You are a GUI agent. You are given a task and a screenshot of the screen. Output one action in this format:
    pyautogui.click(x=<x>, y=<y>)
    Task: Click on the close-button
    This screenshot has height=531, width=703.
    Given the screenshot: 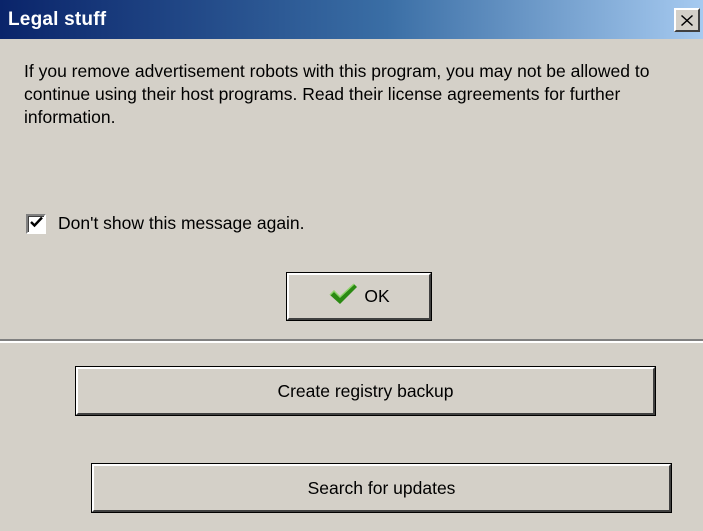 What is the action you would take?
    pyautogui.click(x=687, y=20)
    